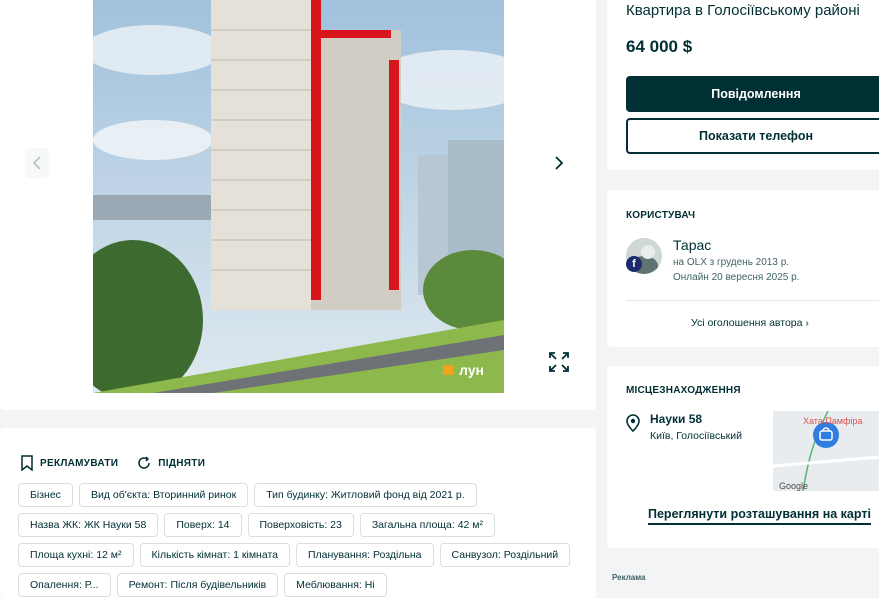 The image size is (879, 598). Describe the element at coordinates (832, 421) in the screenshot. I see `map-place-label: Хата Памфіра` at that location.